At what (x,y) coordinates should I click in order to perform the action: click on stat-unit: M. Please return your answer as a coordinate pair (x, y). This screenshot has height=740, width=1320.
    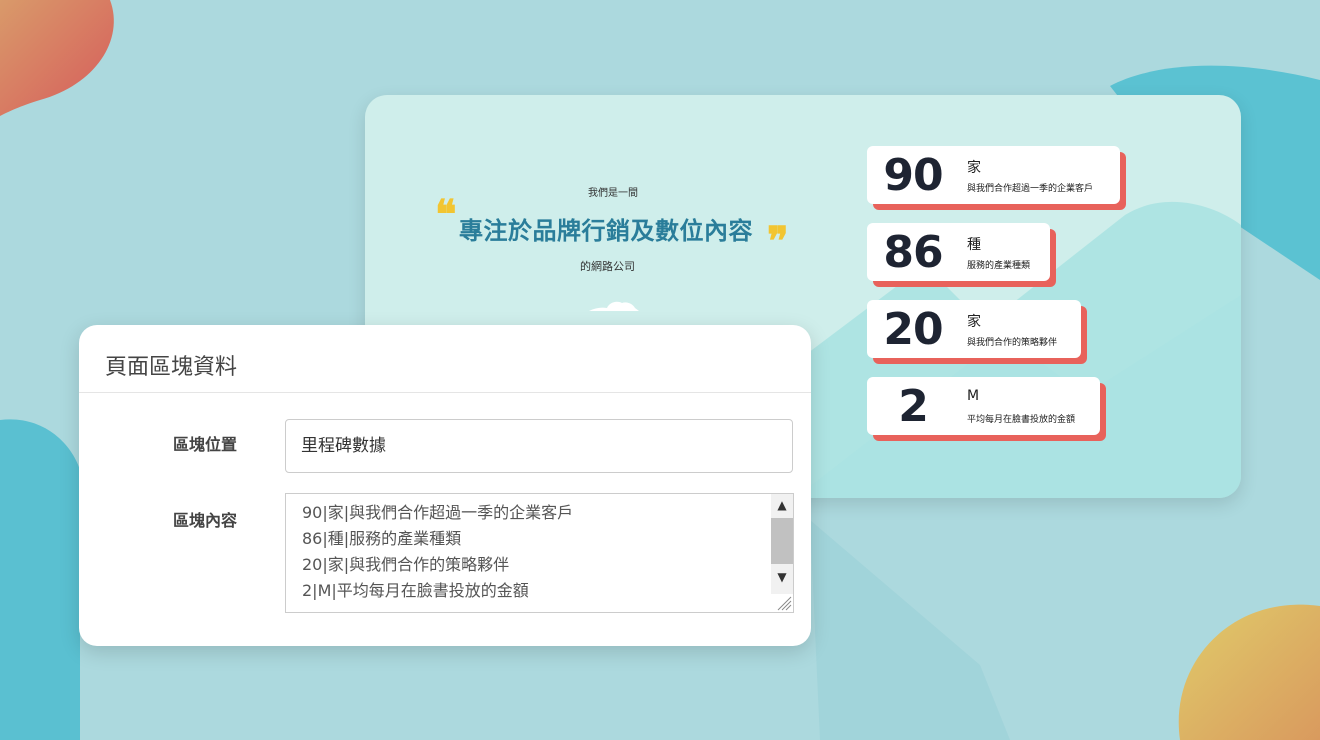
    Looking at the image, I should click on (973, 396).